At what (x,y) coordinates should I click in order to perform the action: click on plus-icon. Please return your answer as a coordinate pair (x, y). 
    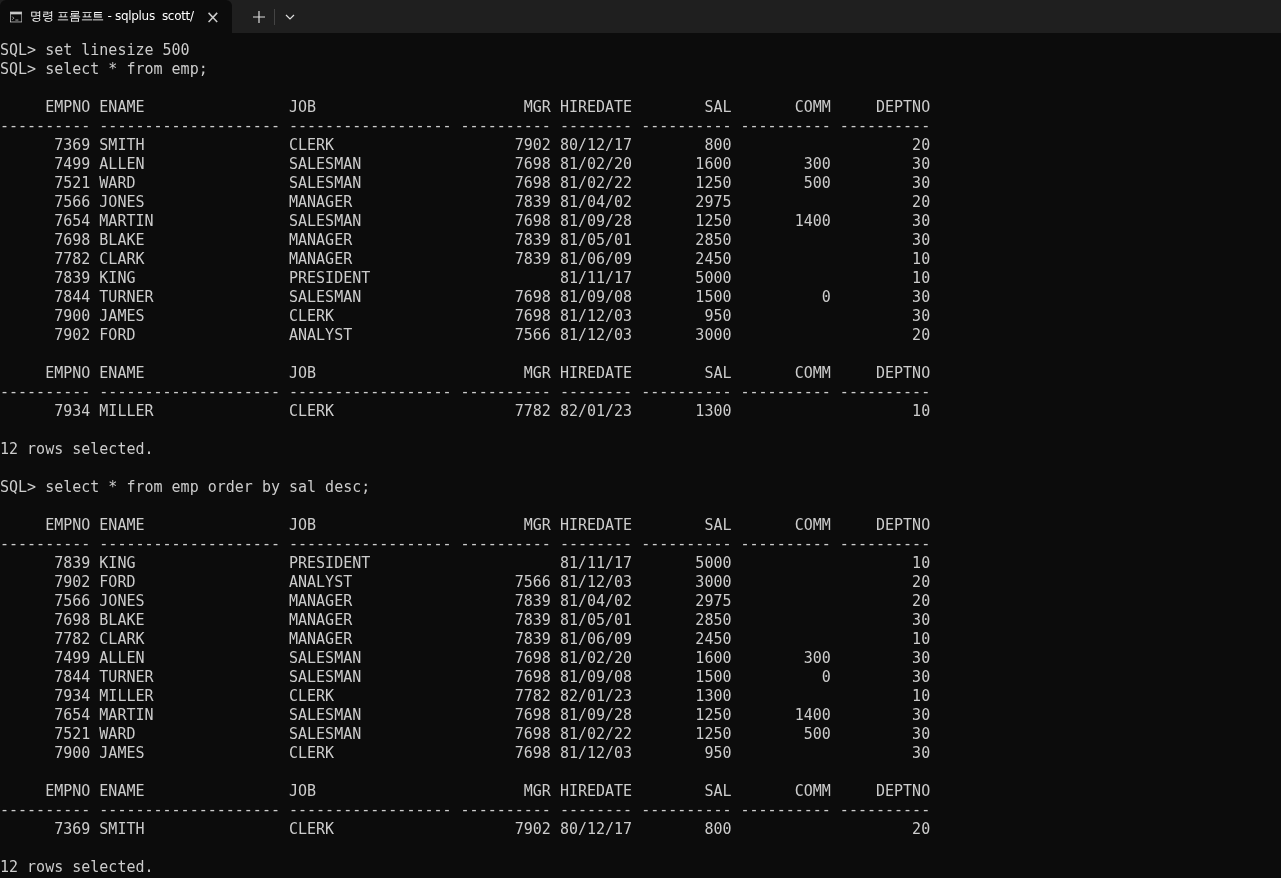
    Looking at the image, I should click on (259, 16).